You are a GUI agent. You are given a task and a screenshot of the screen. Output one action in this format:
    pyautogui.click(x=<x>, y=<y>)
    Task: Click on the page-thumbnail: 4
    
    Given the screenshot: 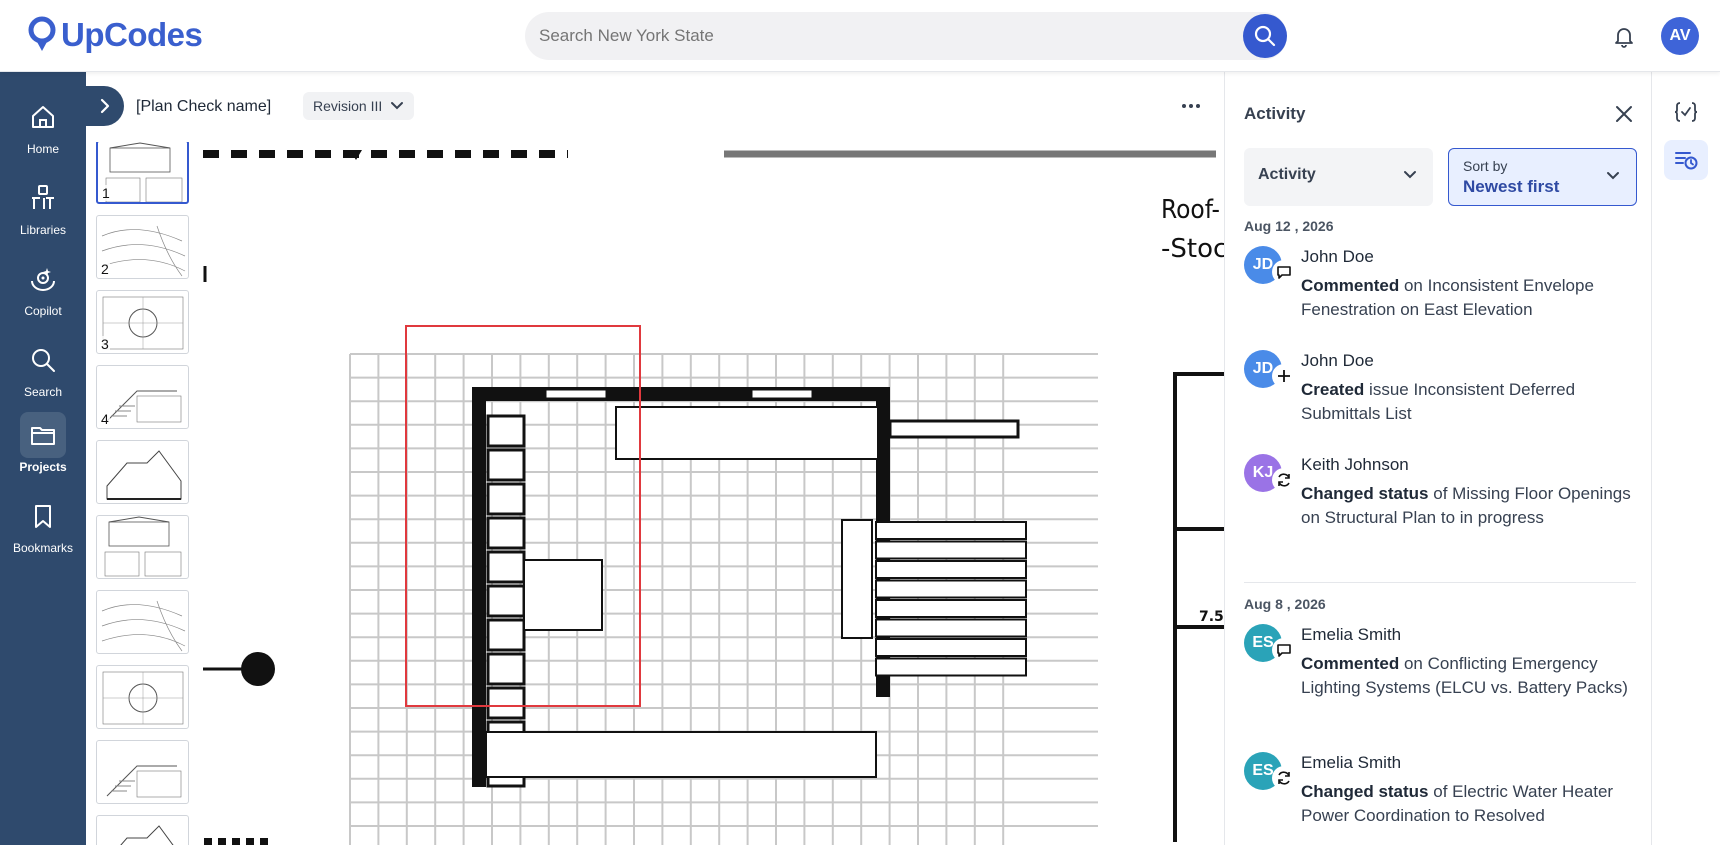 What is the action you would take?
    pyautogui.click(x=142, y=397)
    